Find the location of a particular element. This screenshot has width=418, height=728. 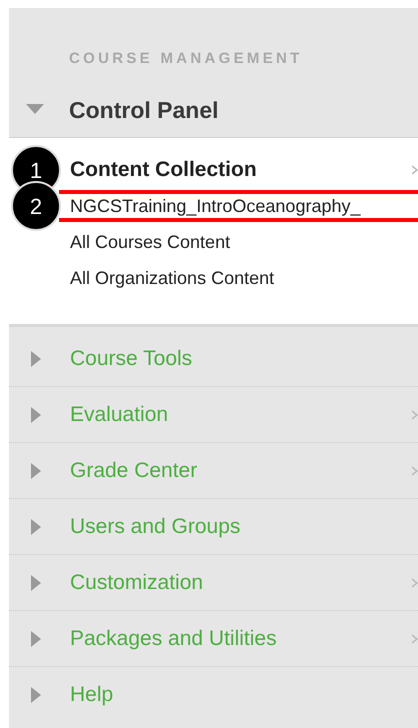

submenu-link: All Courses Content is located at coordinates (150, 242).